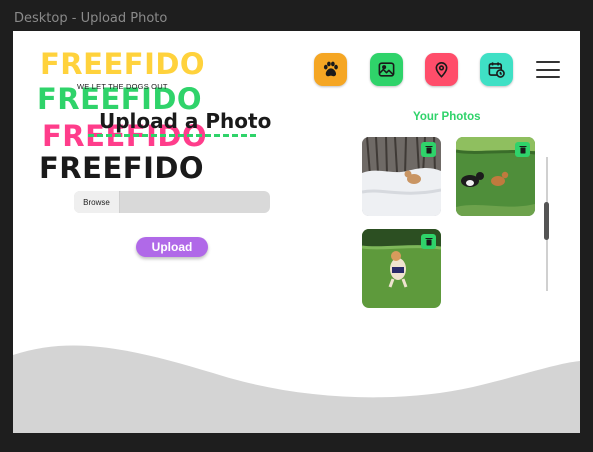 This screenshot has height=452, width=593. I want to click on nav-gallery-button, so click(386, 69).